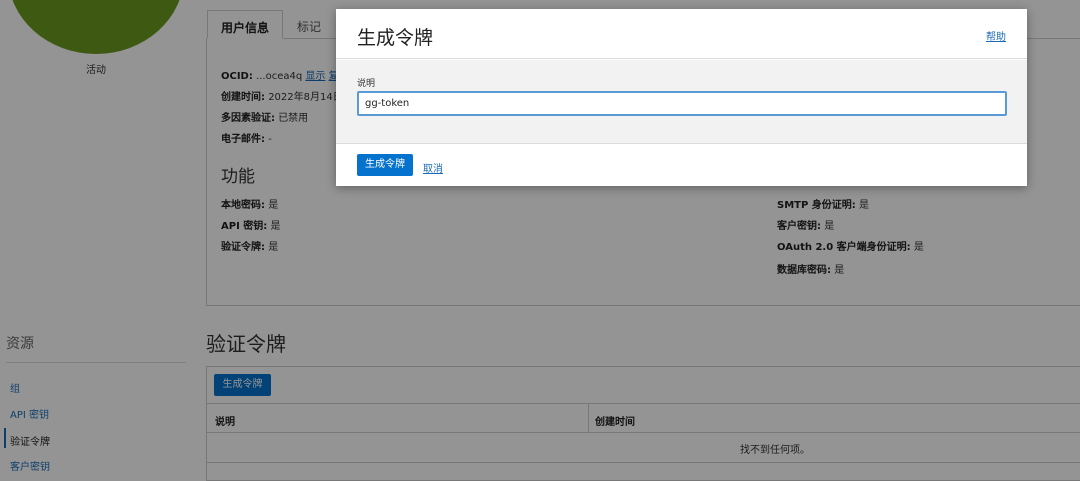  What do you see at coordinates (996, 35) in the screenshot?
I see `help-link: 帮助` at bounding box center [996, 35].